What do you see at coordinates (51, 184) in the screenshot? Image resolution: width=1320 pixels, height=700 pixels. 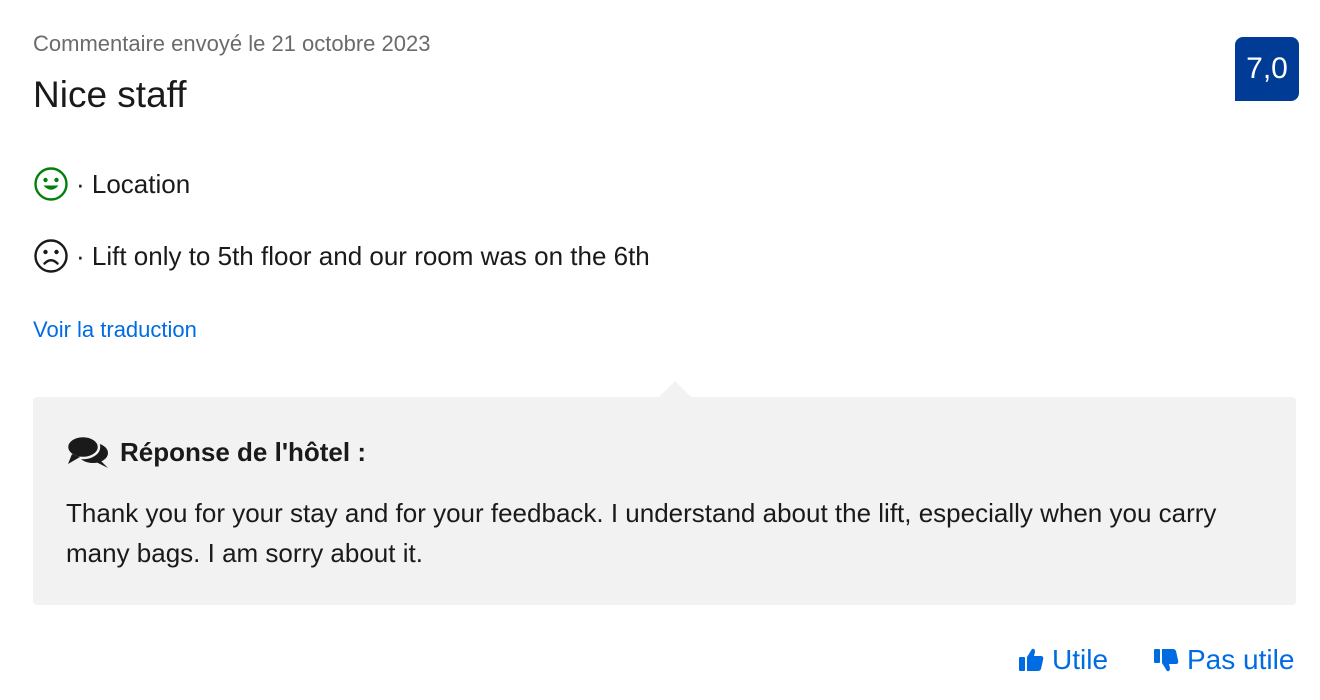 I see `smiley-happy-icon` at bounding box center [51, 184].